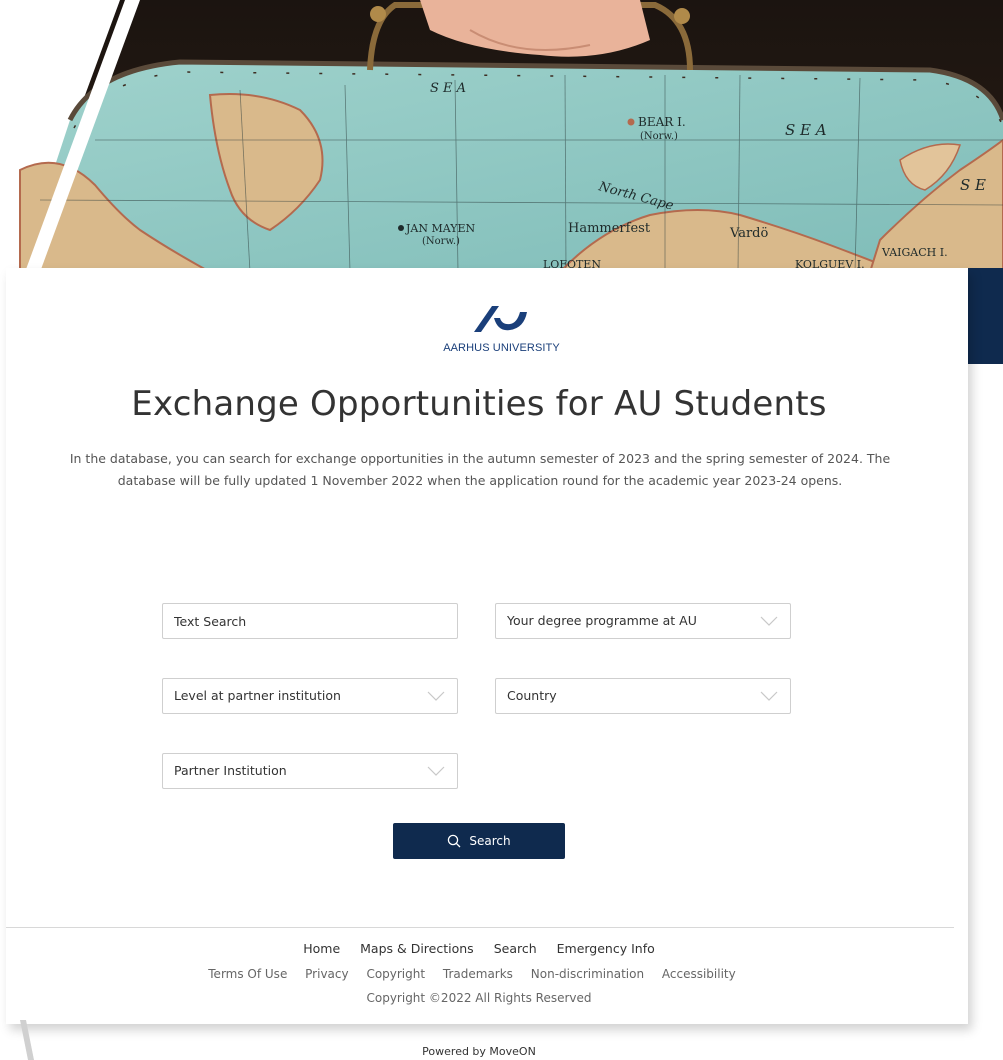 The height and width of the screenshot is (1060, 1003). What do you see at coordinates (247, 974) in the screenshot?
I see `footer-link-terms-of-use: Terms Of Use` at bounding box center [247, 974].